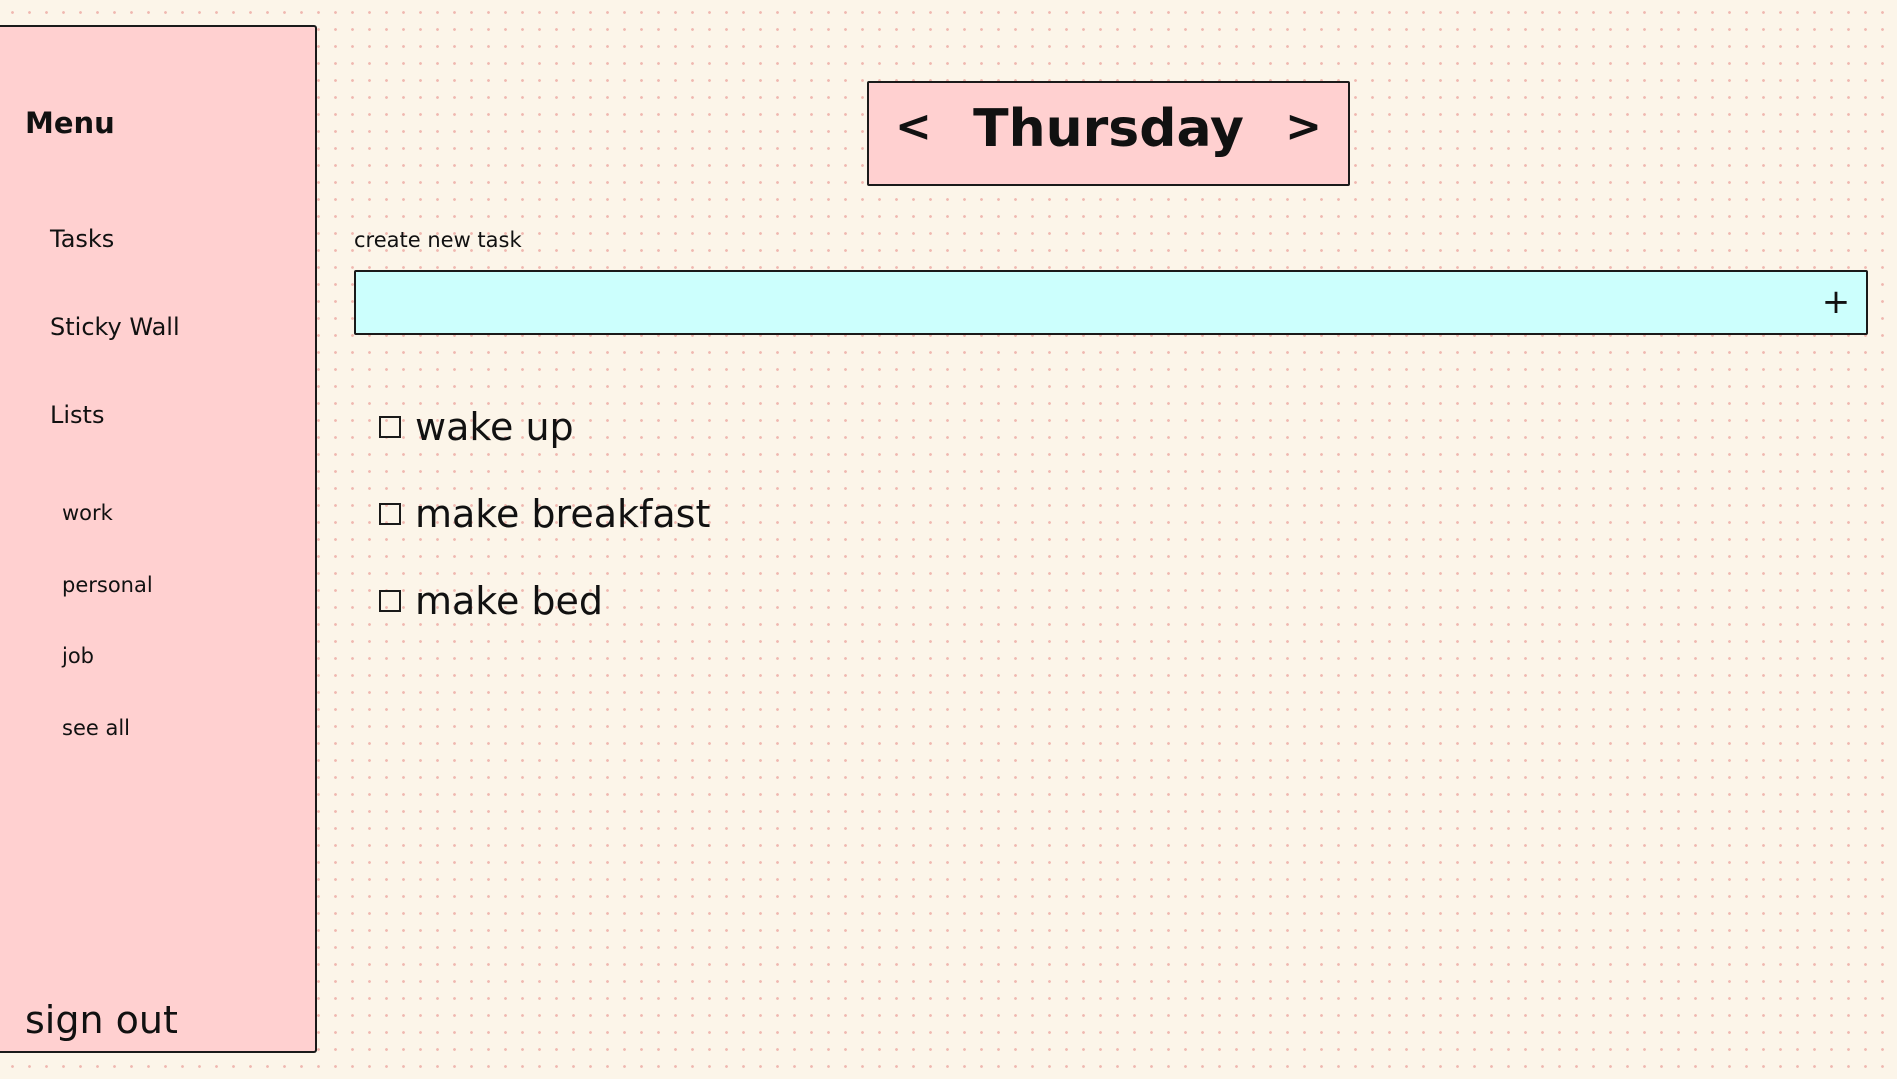 This screenshot has height=1079, width=1897. Describe the element at coordinates (115, 327) in the screenshot. I see `sidebar-item-sticky-wall: Sticky Wall` at that location.